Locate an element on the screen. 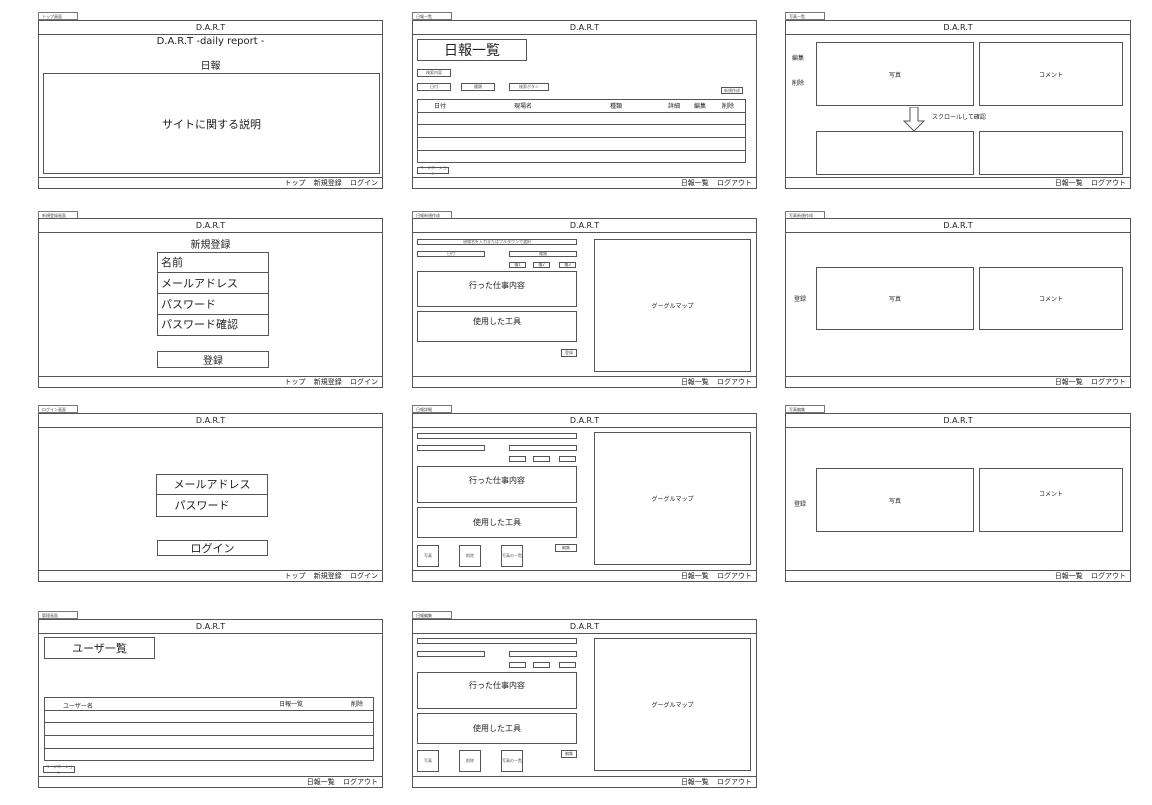 Image resolution: width=1152 pixels, height=805 pixels. kind-chip: 種2 is located at coordinates (541, 265).